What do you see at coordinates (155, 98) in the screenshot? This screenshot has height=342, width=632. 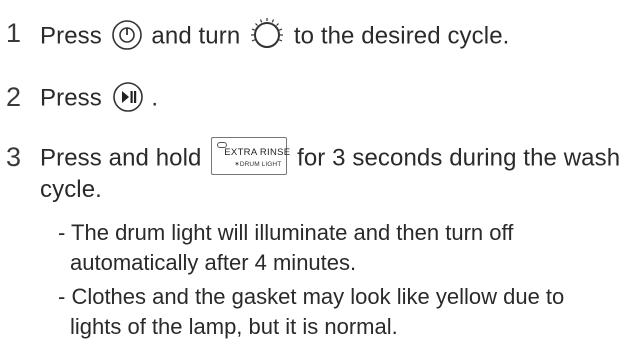 I see `step-text-period: .` at bounding box center [155, 98].